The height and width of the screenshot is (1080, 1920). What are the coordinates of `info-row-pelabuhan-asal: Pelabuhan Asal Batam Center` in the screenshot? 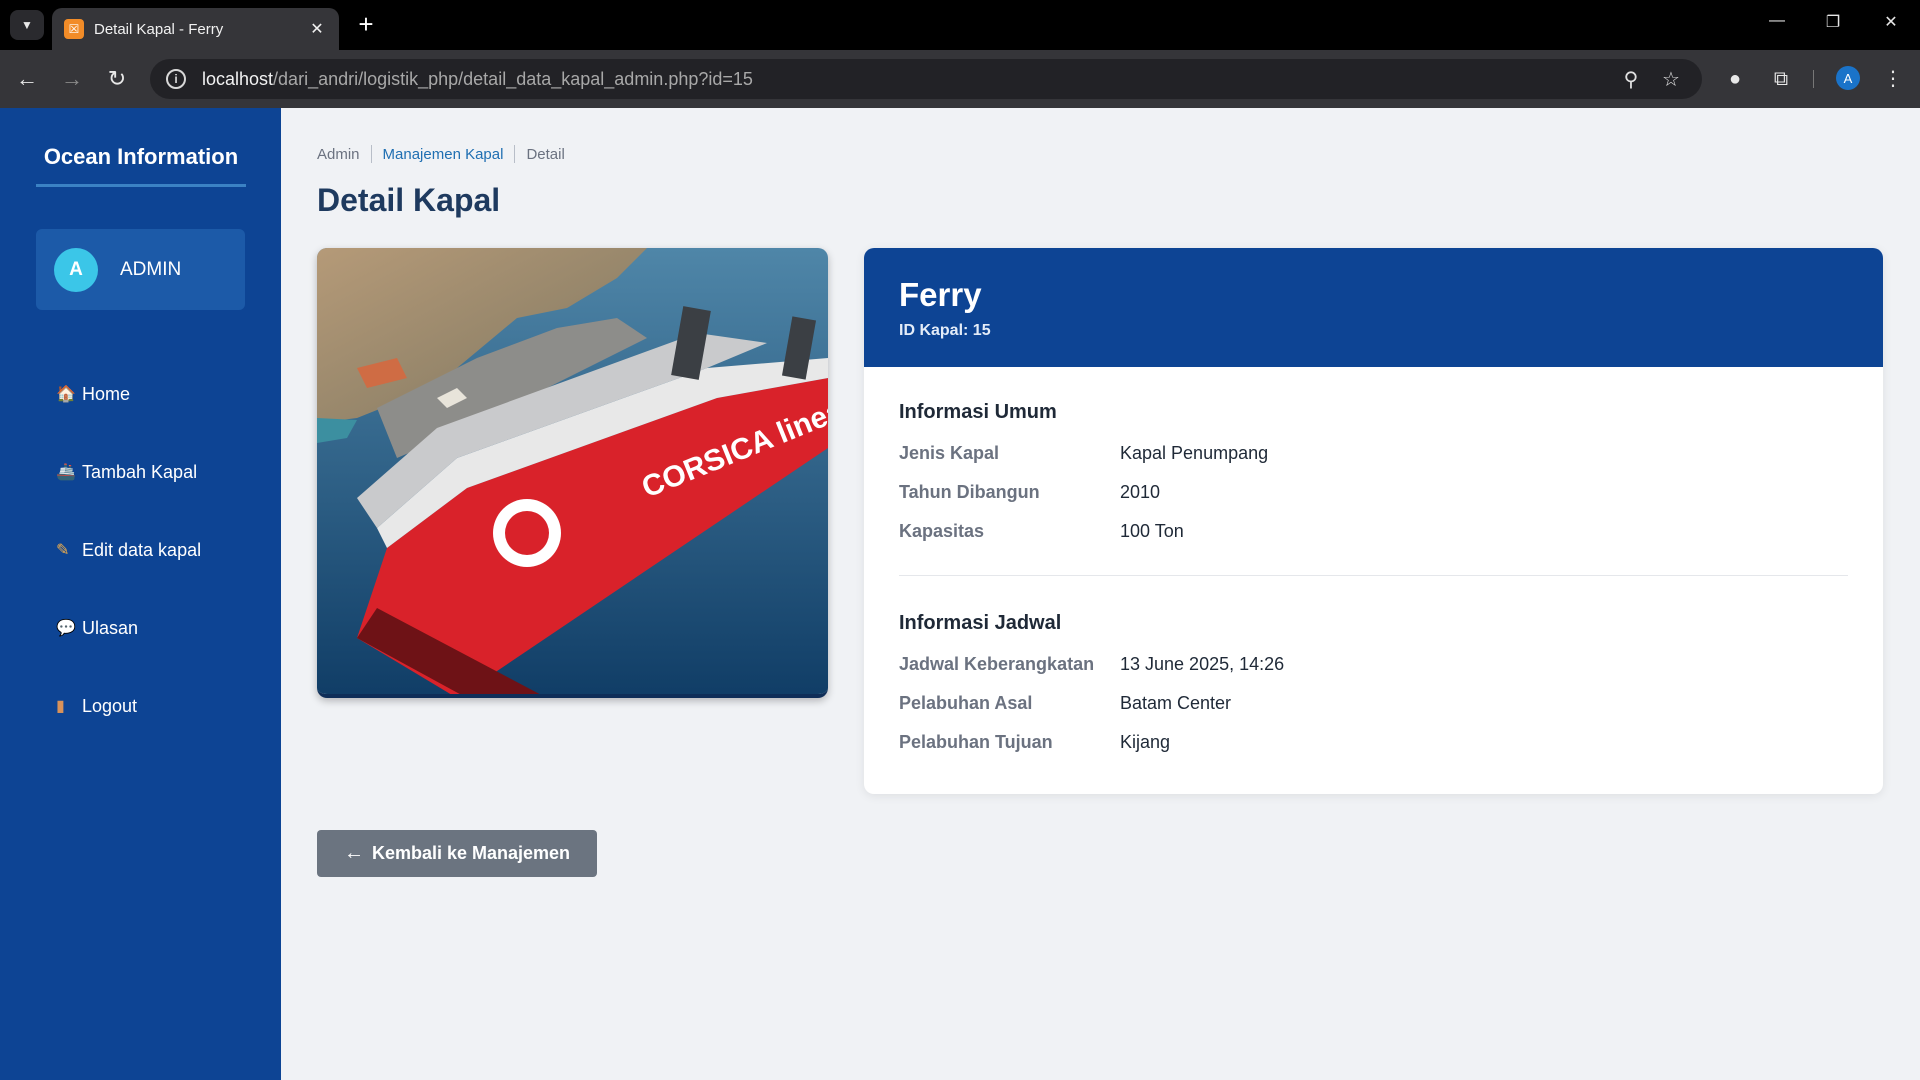 It's located at (1373, 703).